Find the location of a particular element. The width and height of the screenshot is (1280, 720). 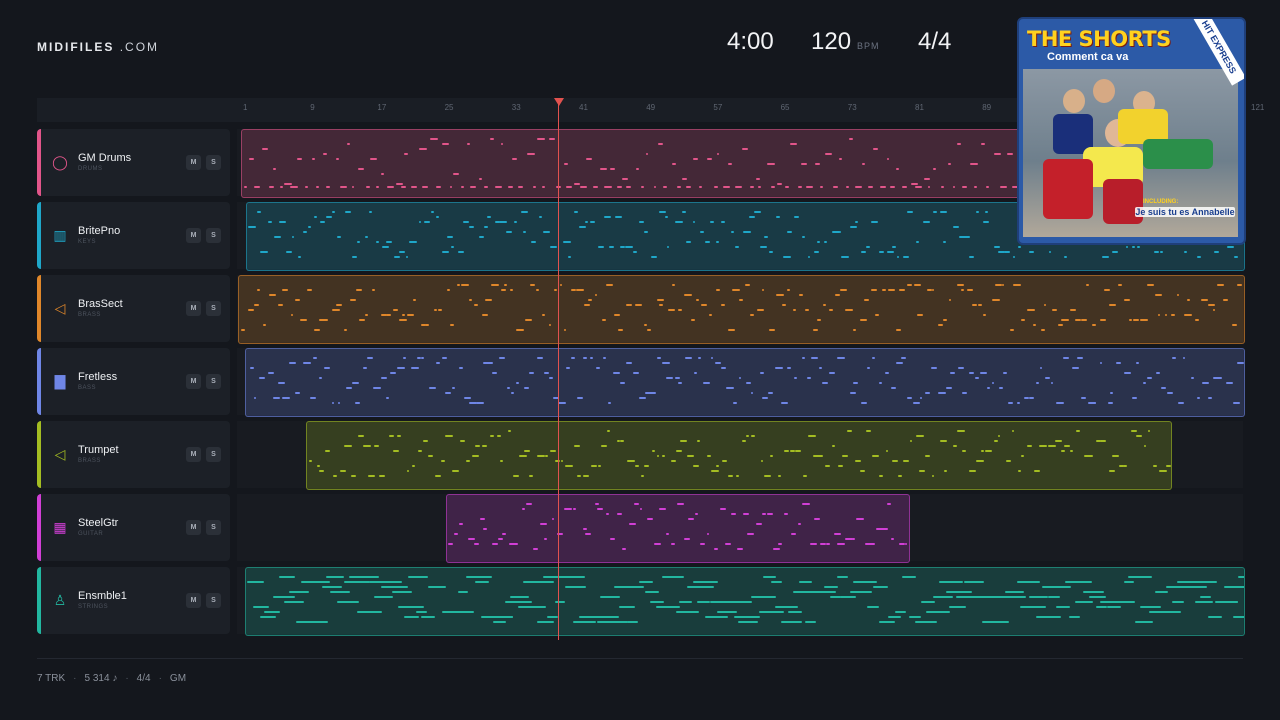

track-header: ▦ SteelGtr GUITAR M S is located at coordinates (133, 527).